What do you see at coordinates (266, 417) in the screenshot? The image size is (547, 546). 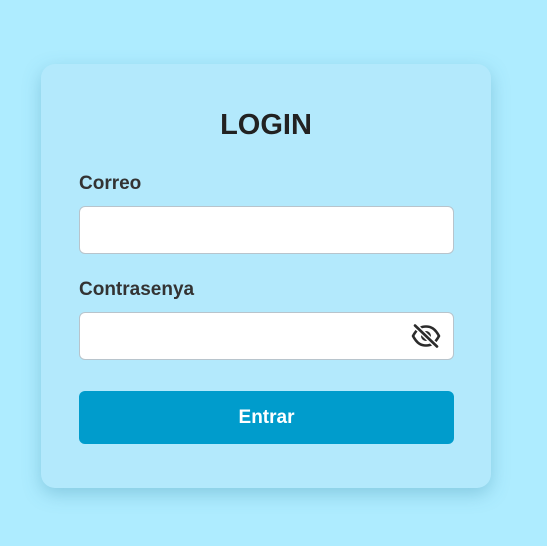 I see `submit-button: Entrar` at bounding box center [266, 417].